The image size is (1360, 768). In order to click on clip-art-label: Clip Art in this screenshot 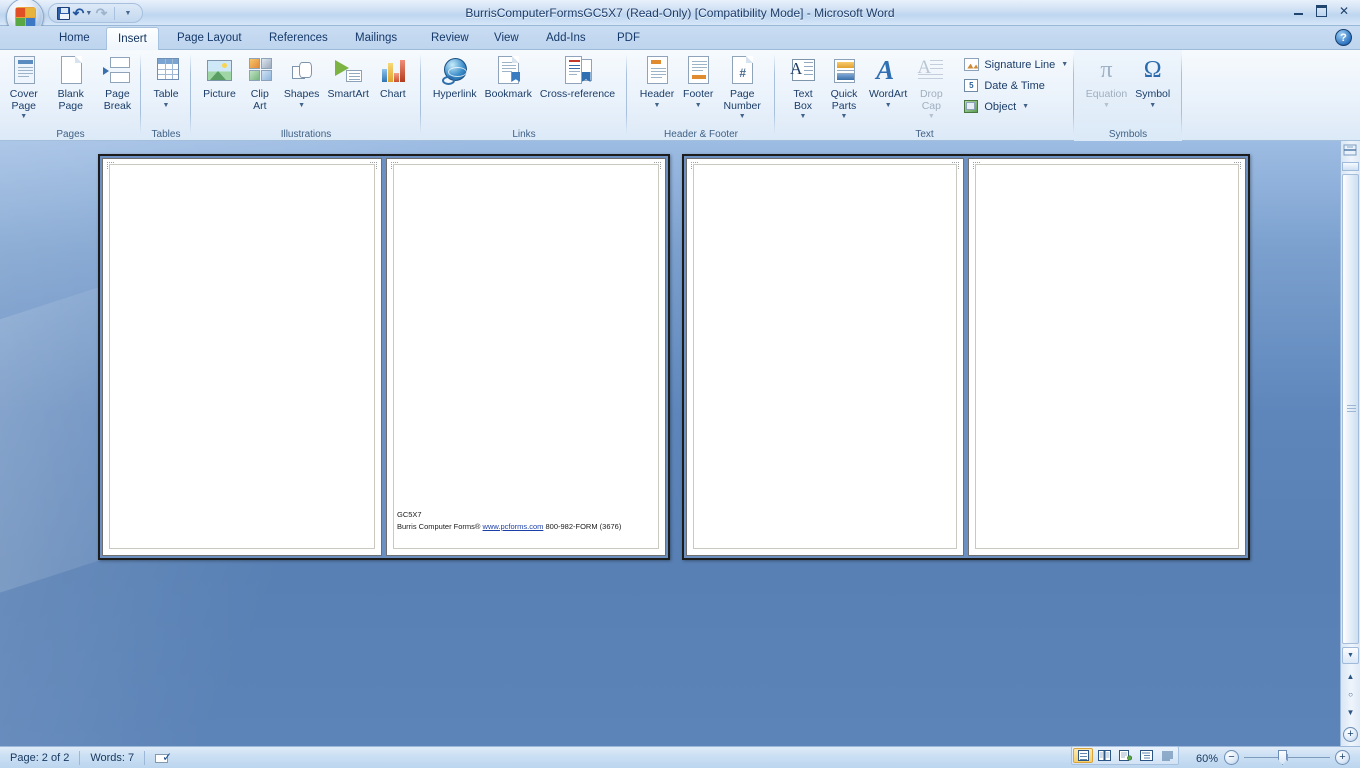, I will do `click(259, 100)`.